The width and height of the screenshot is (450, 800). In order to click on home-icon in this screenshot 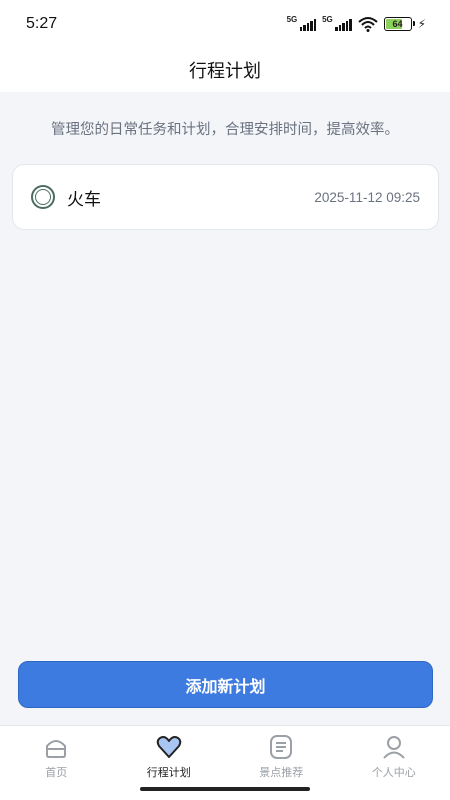, I will do `click(56, 749)`.